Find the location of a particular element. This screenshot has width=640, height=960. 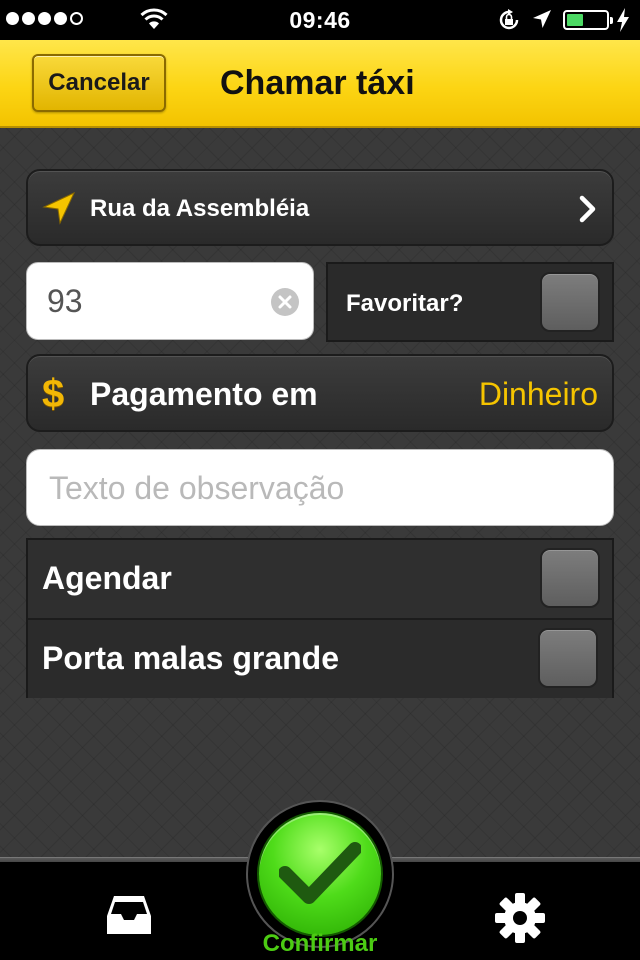

confirm-button is located at coordinates (320, 874).